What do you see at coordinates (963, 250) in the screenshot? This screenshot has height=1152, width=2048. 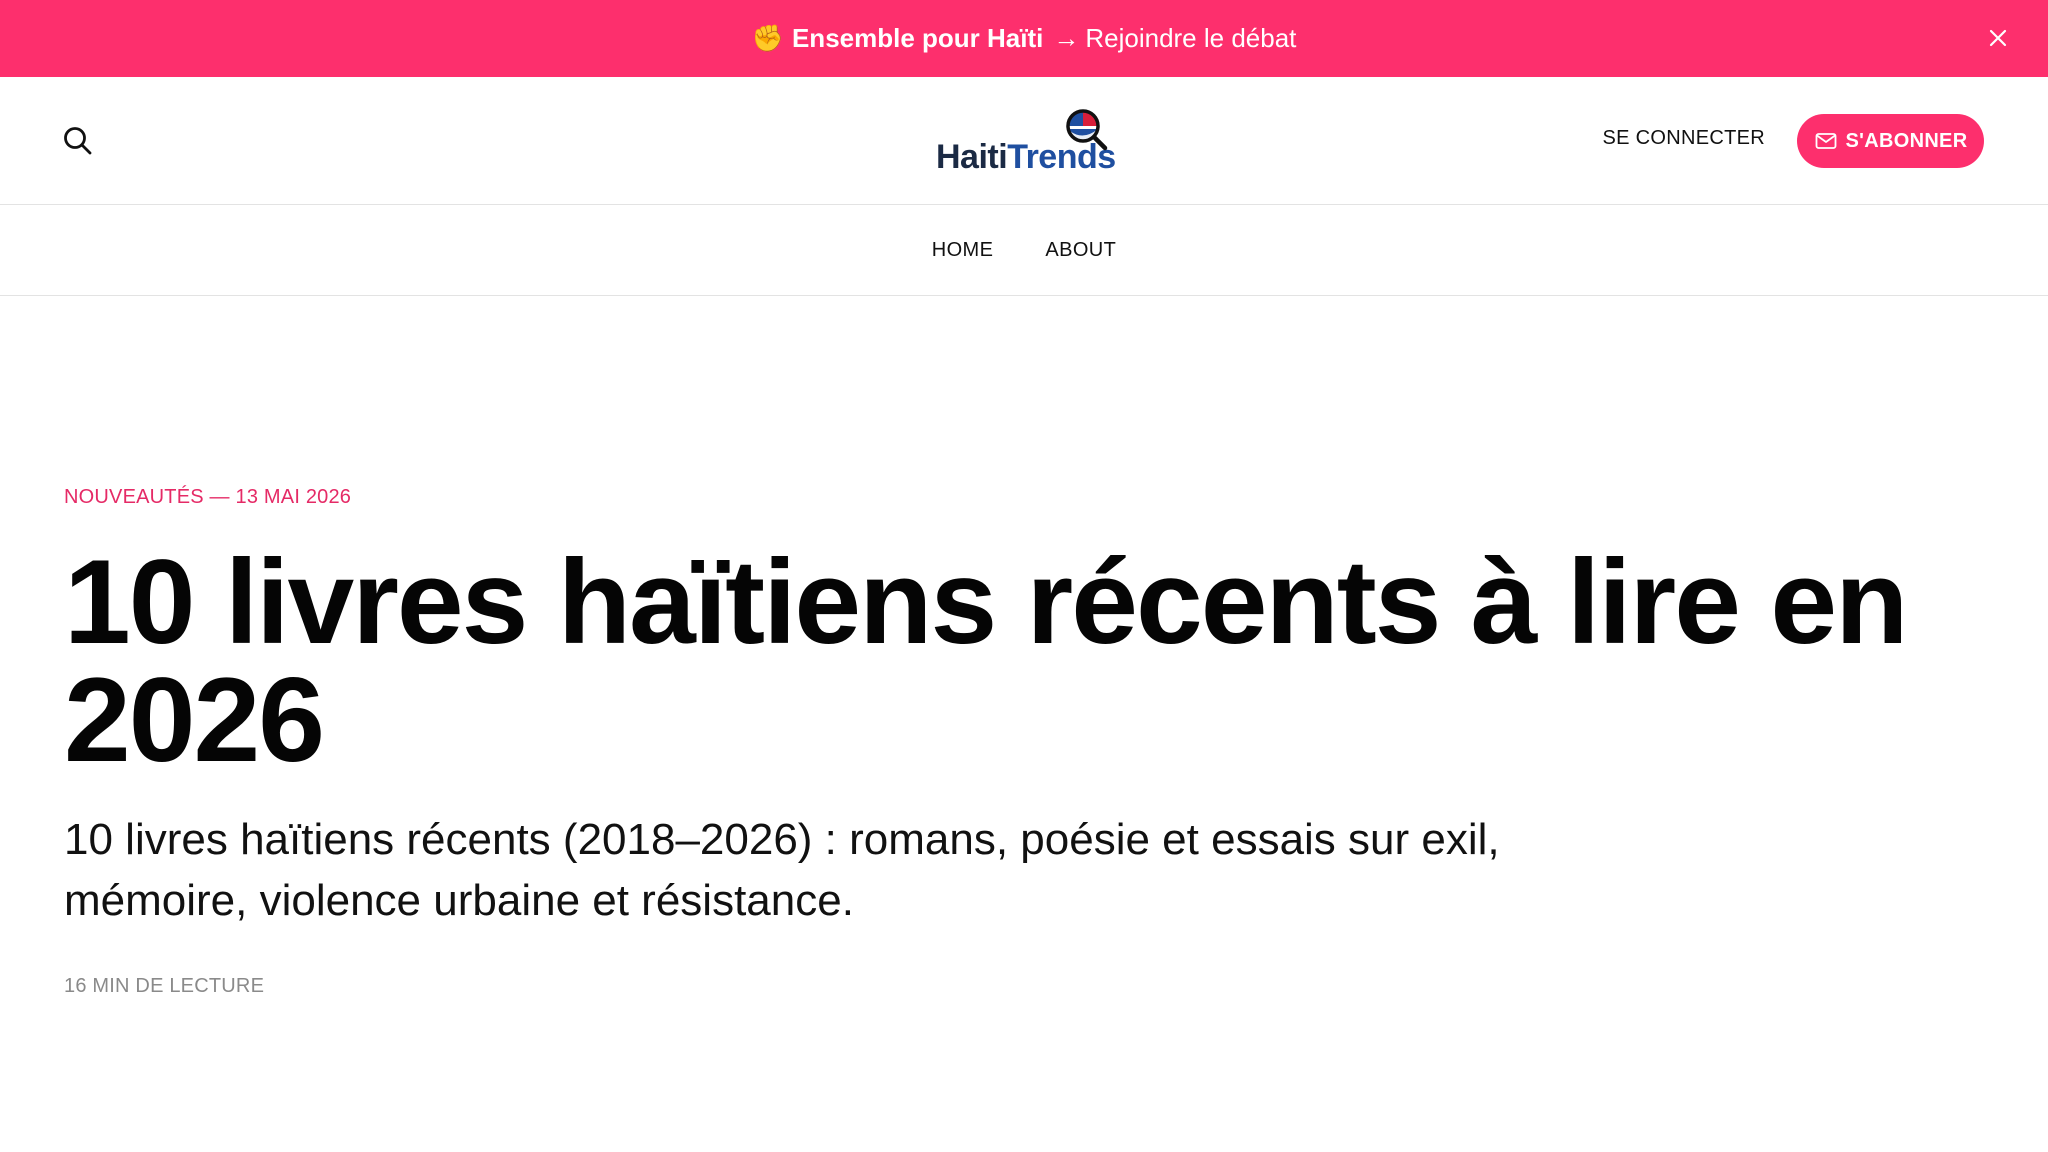 I see `nav-item-home: HOME` at bounding box center [963, 250].